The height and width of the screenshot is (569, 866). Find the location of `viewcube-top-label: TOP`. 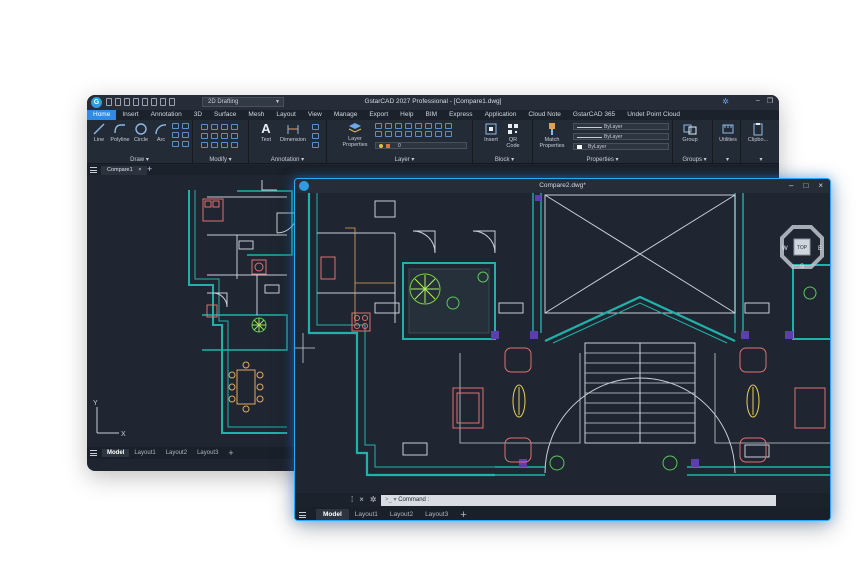

viewcube-top-label: TOP is located at coordinates (802, 248).